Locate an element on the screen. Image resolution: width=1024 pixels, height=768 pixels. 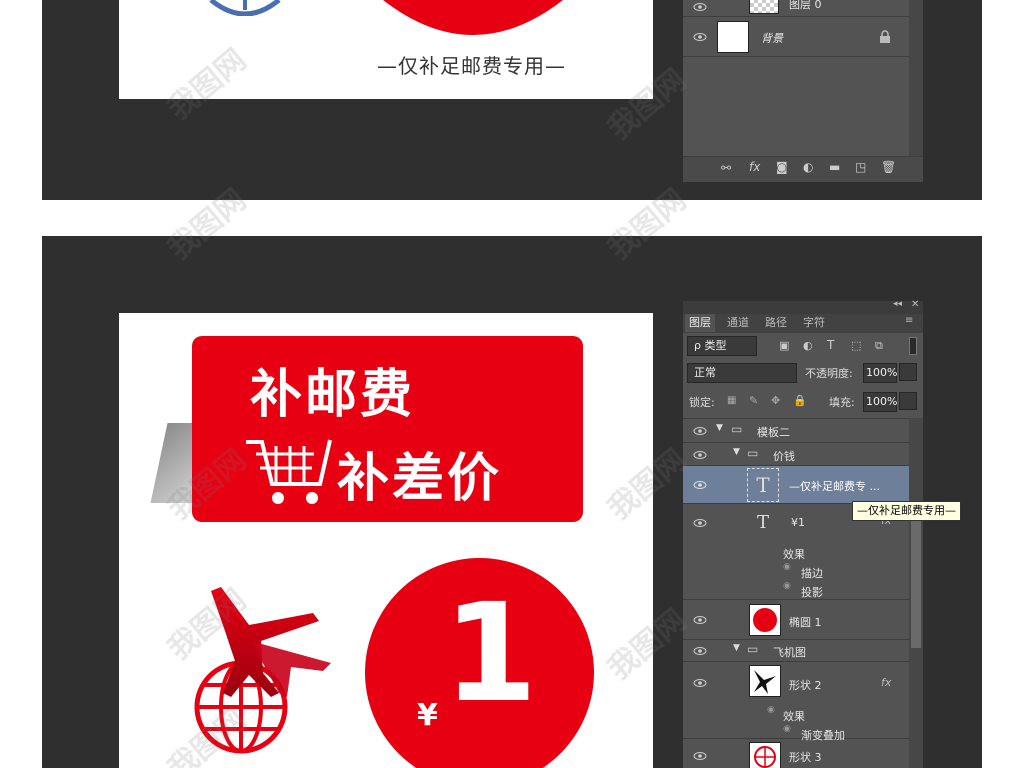
opacity-input: 100% is located at coordinates (880, 373).